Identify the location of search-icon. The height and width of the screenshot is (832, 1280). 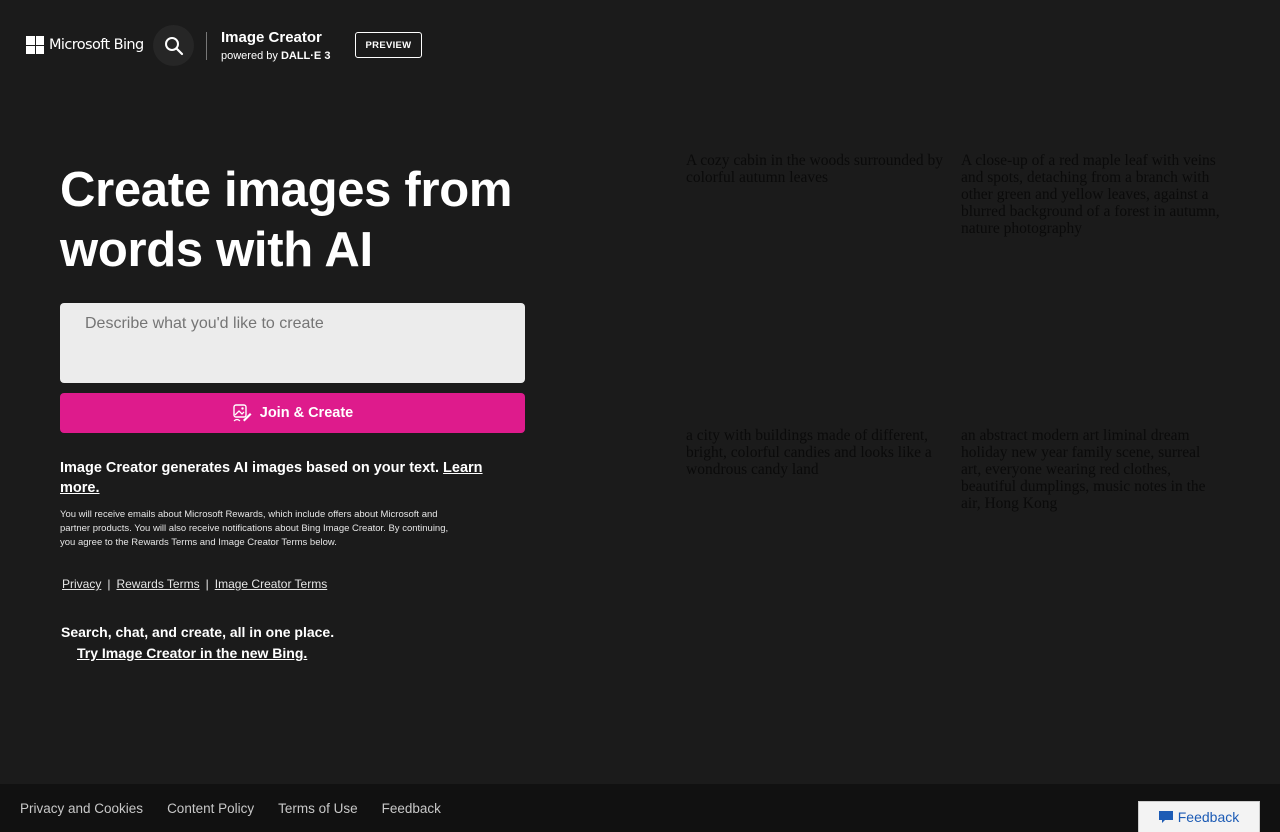
(173, 45).